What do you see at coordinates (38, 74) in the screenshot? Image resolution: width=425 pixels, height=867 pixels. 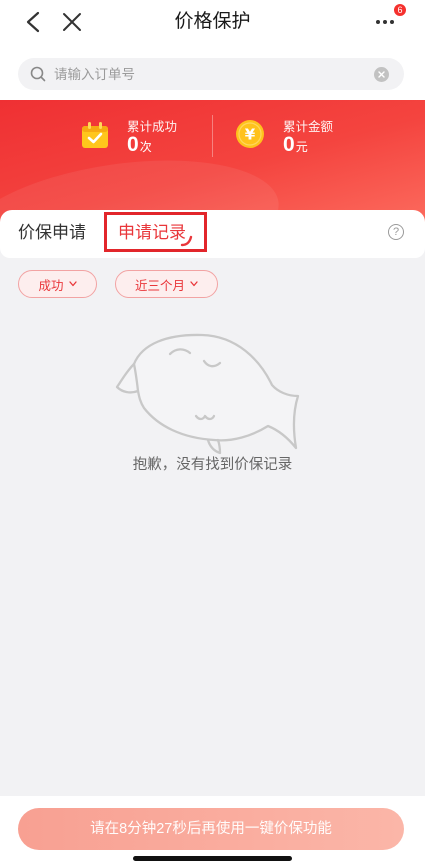 I see `search-icon` at bounding box center [38, 74].